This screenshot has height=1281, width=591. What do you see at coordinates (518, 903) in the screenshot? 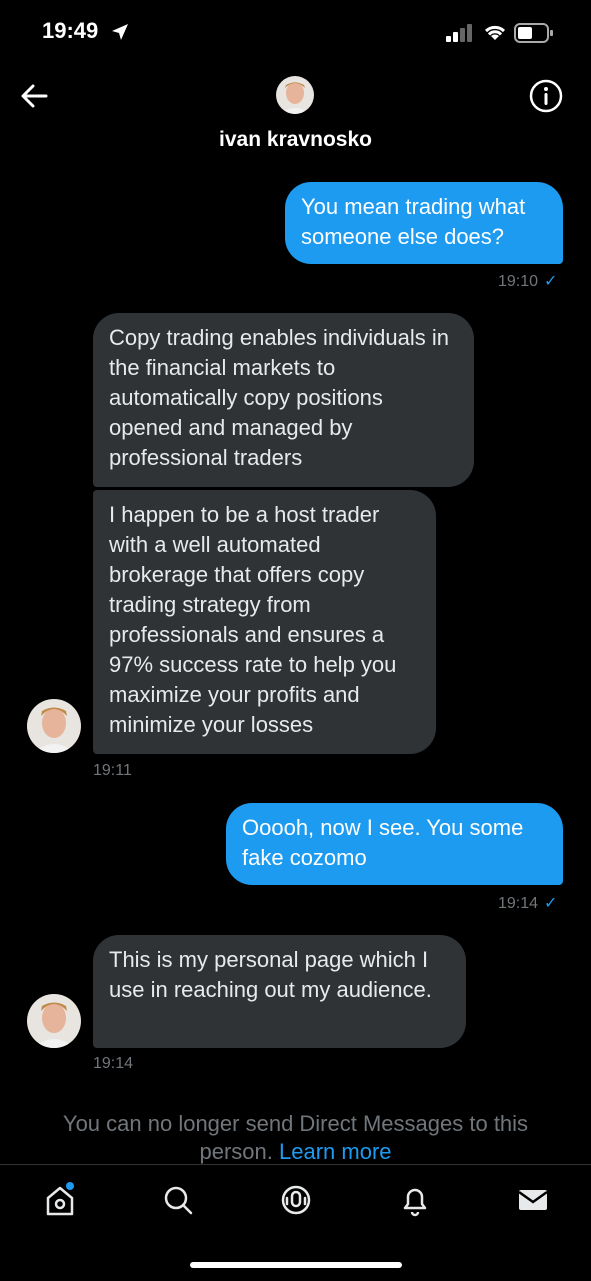
I see `timestamp-text: 19:14` at bounding box center [518, 903].